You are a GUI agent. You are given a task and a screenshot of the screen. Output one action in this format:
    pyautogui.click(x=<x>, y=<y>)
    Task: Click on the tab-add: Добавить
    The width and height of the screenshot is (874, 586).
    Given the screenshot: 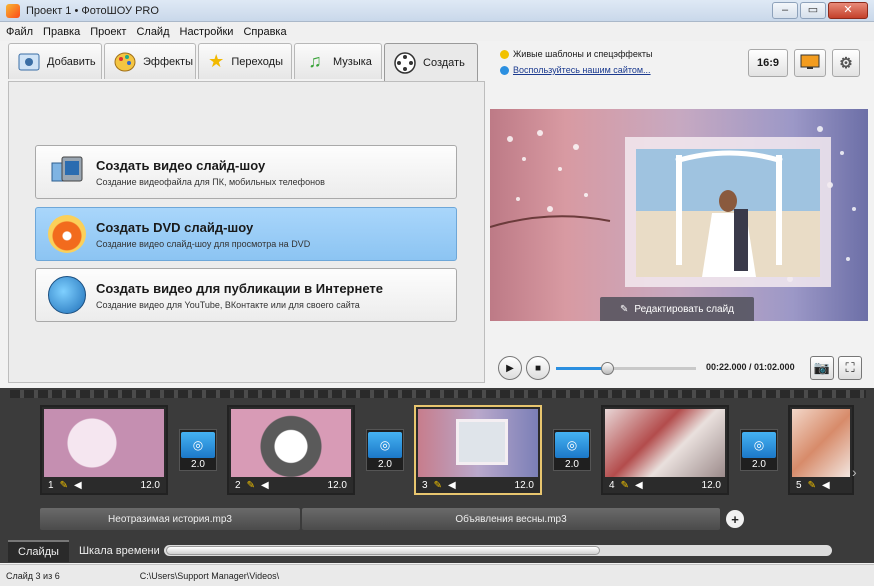 What is the action you would take?
    pyautogui.click(x=55, y=61)
    